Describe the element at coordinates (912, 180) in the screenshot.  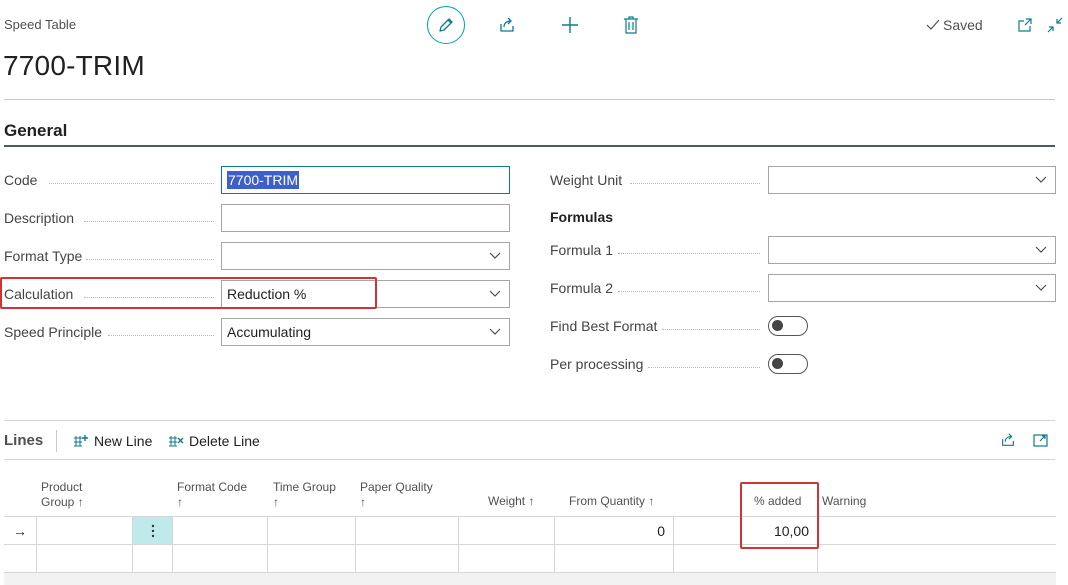
I see `weight-unit-select` at that location.